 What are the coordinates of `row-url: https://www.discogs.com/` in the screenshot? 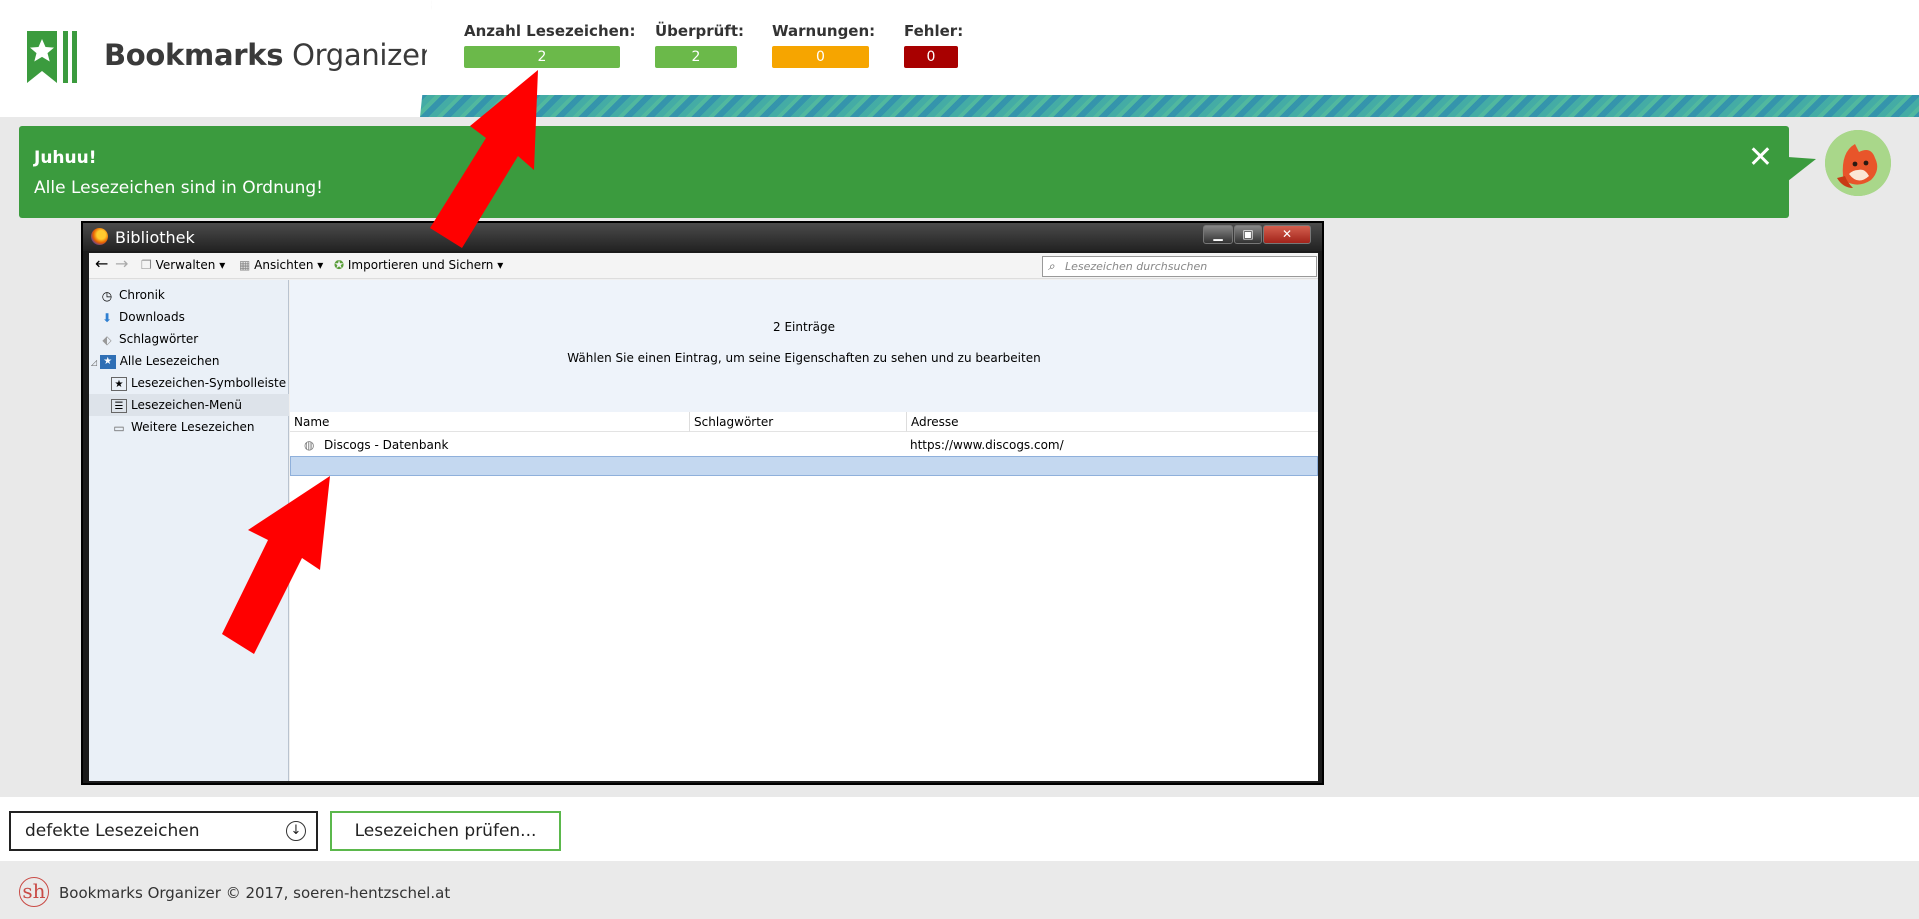 It's located at (987, 445).